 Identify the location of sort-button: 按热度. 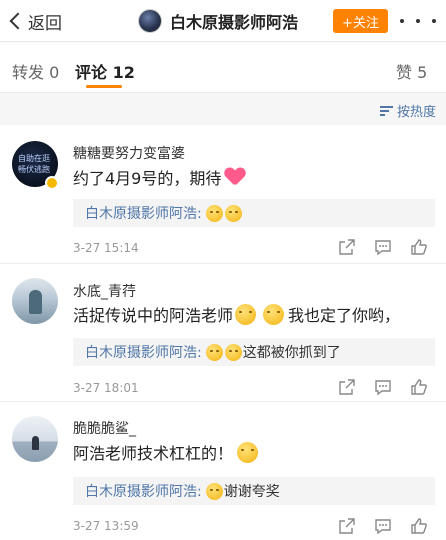
(407, 110).